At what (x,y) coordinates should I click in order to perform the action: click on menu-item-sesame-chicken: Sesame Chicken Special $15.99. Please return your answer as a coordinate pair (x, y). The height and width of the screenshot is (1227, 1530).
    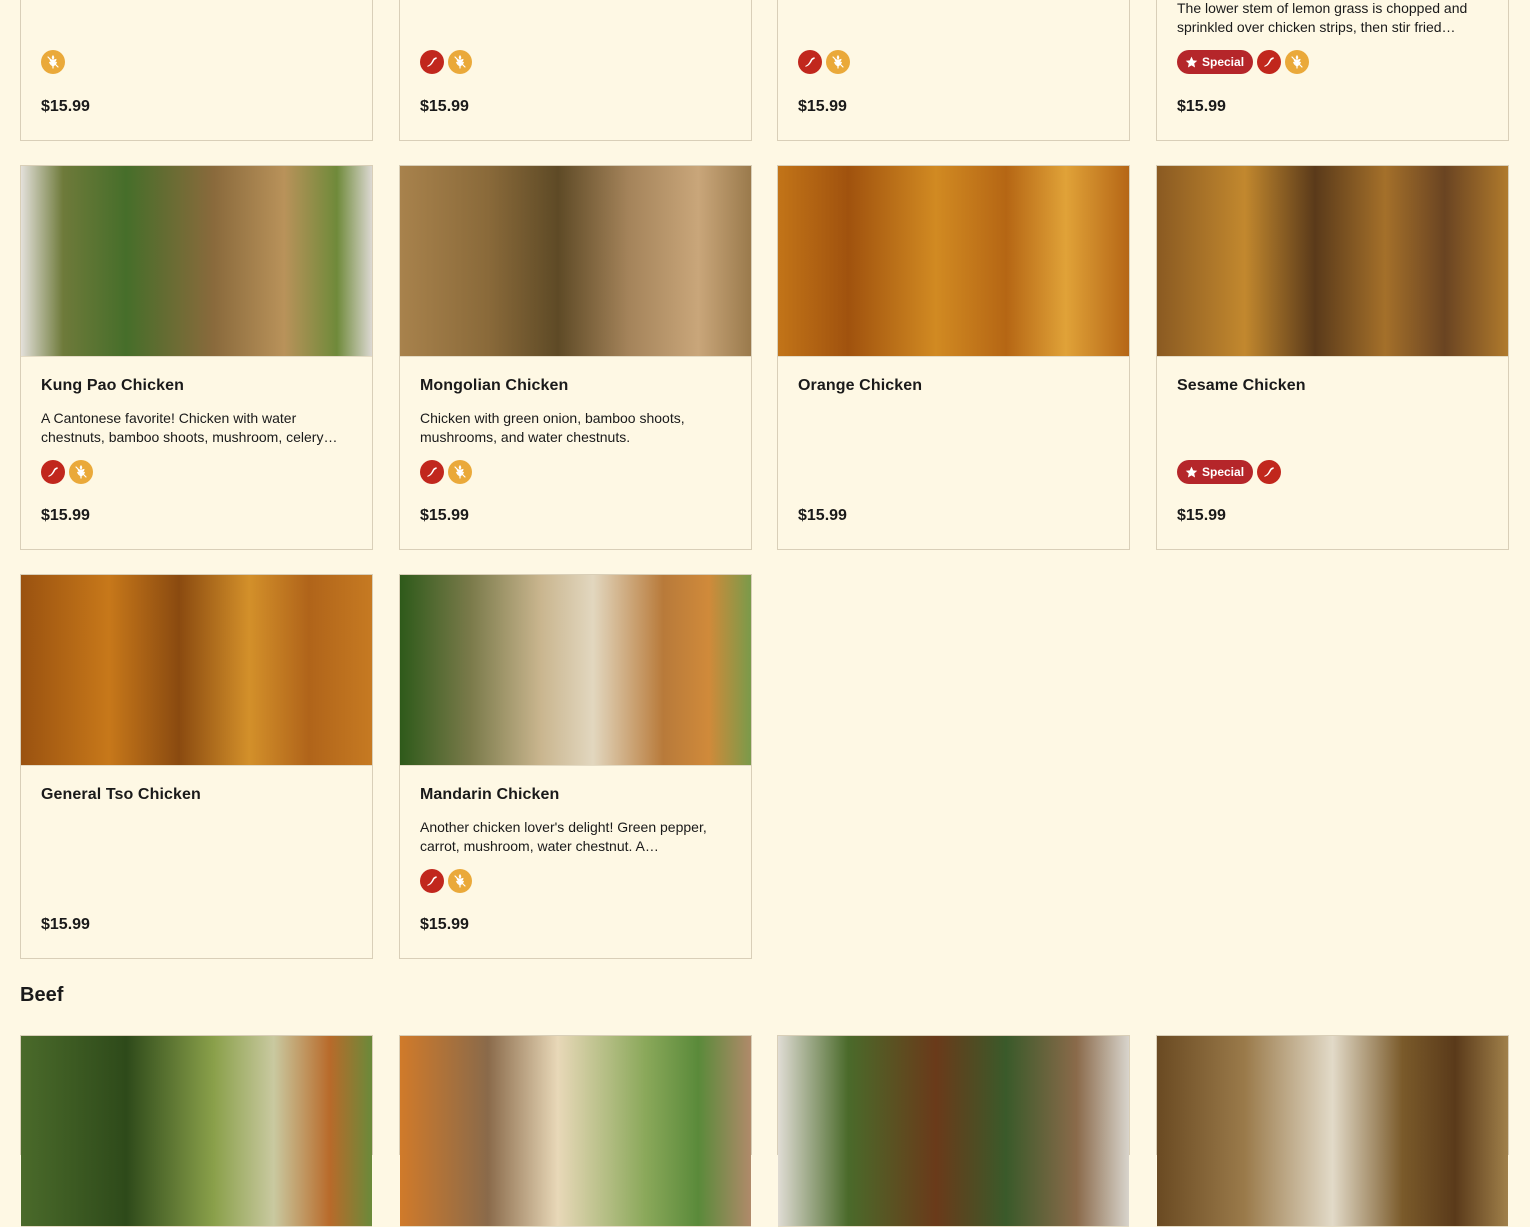
    Looking at the image, I should click on (1332, 357).